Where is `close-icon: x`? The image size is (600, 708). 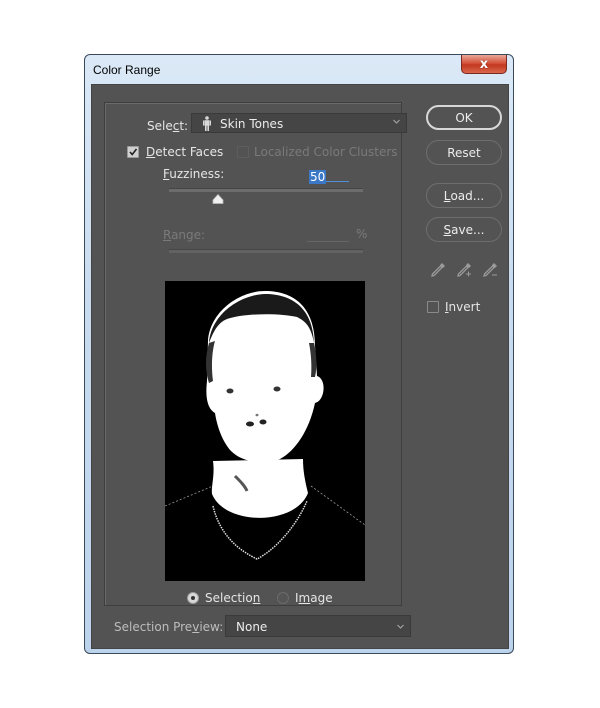 close-icon: x is located at coordinates (484, 64).